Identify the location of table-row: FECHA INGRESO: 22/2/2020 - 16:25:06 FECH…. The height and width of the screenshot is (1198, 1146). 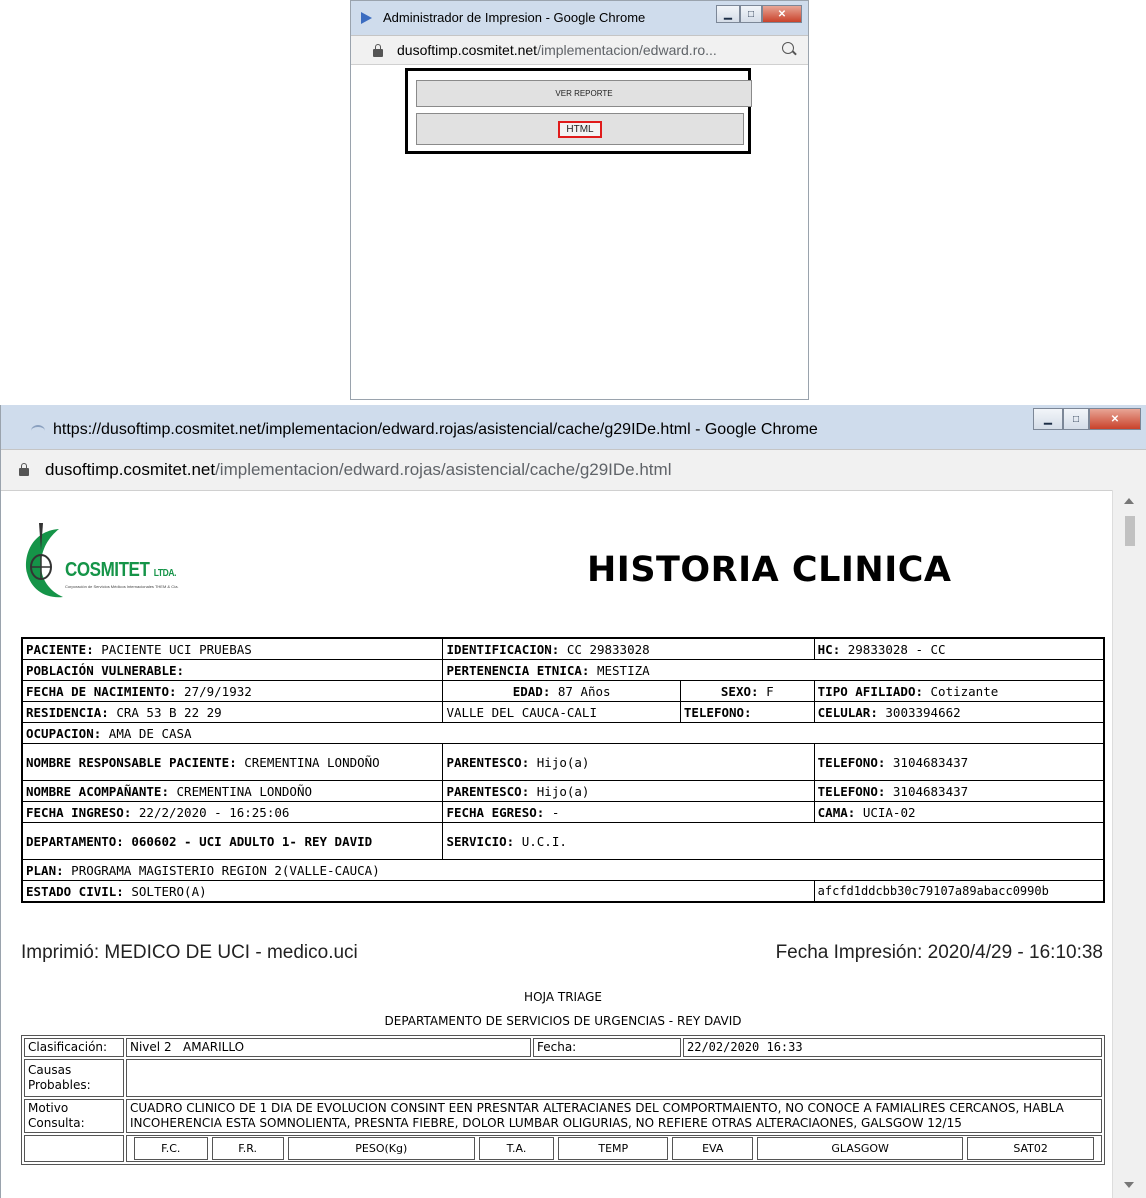
(563, 812).